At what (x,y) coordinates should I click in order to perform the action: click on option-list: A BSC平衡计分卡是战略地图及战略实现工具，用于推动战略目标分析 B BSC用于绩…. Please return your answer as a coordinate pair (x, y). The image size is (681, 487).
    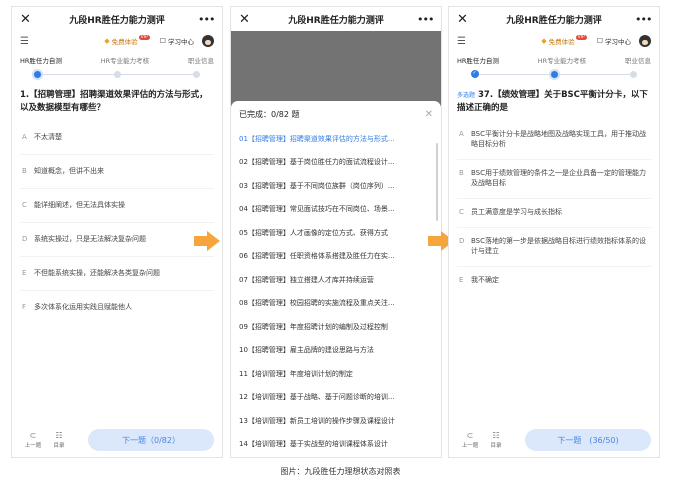
    Looking at the image, I should click on (554, 208).